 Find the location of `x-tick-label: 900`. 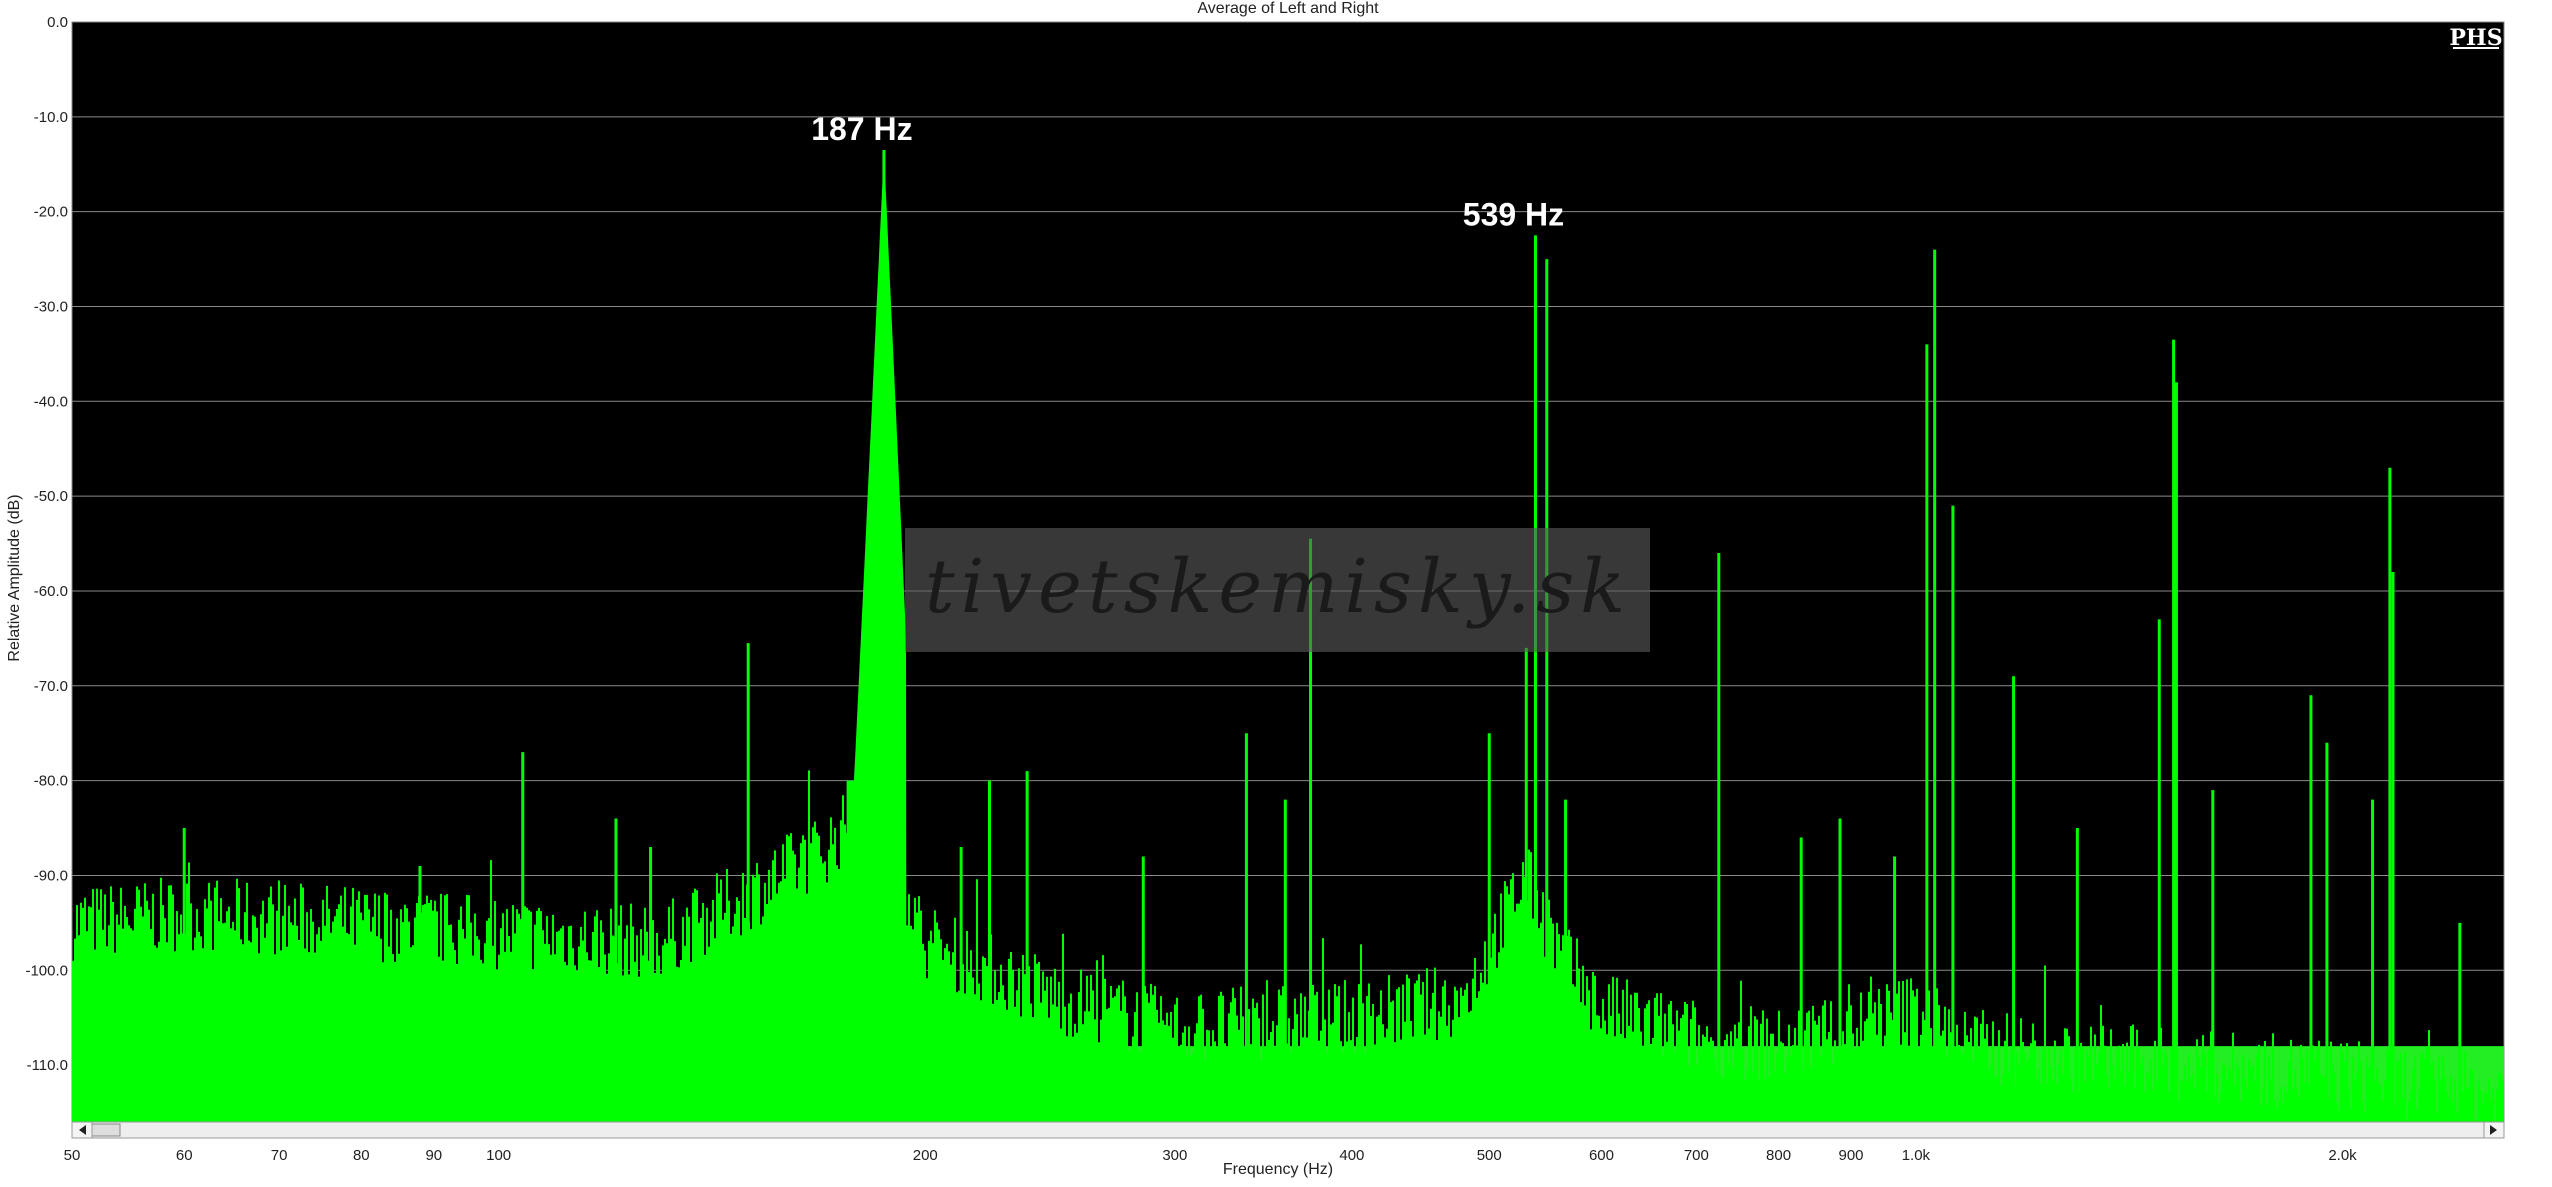

x-tick-label: 900 is located at coordinates (1851, 1155).